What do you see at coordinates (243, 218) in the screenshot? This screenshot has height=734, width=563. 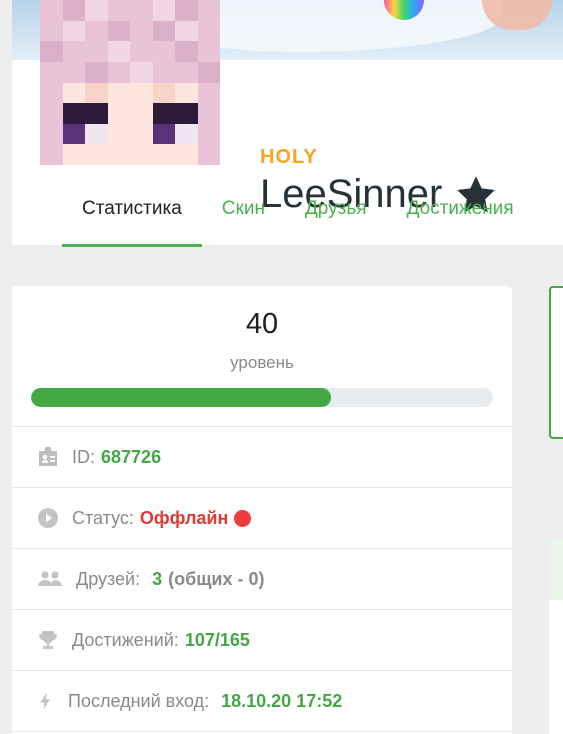 I see `tab-skin: Скин` at bounding box center [243, 218].